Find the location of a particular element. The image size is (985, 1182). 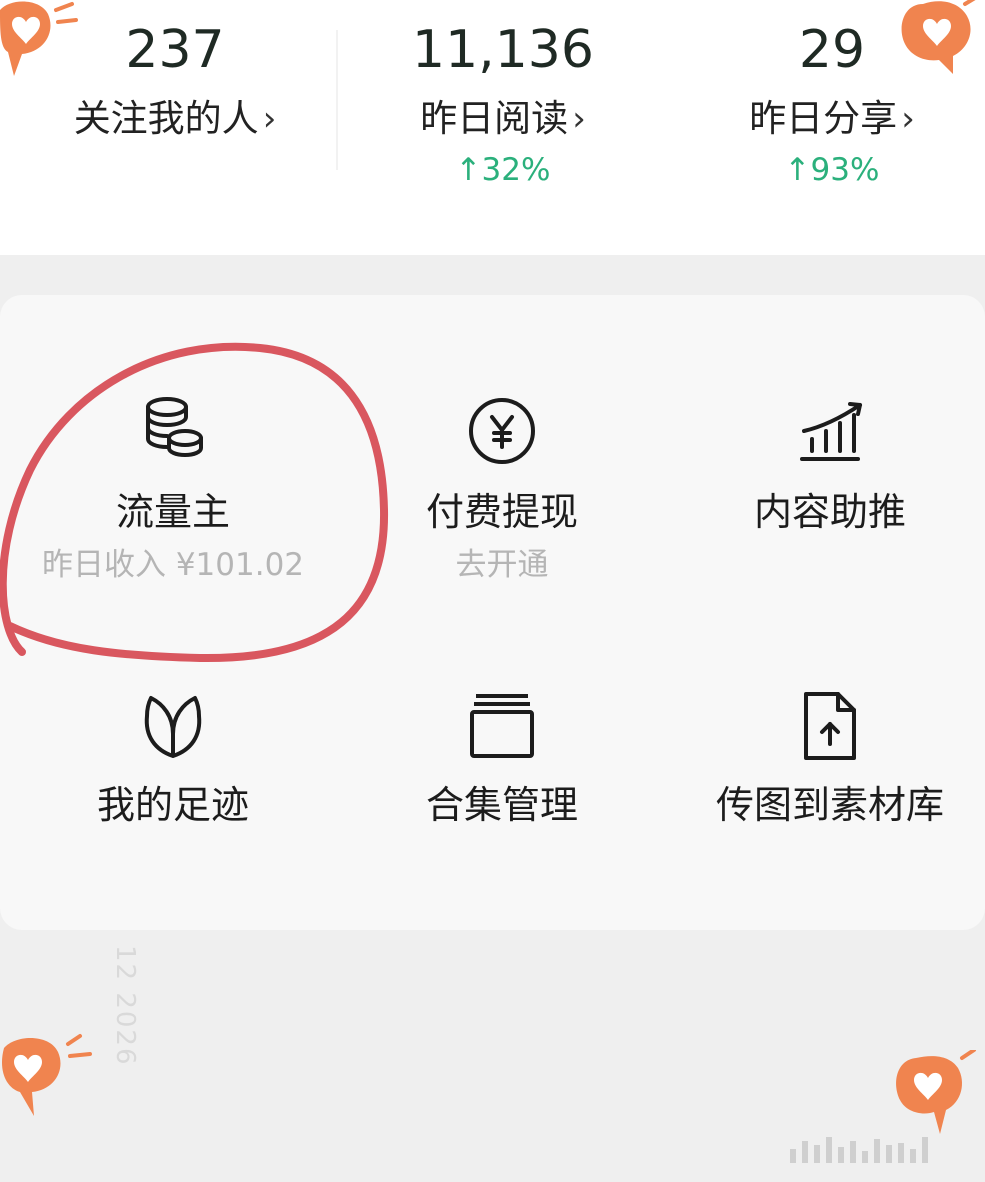

stat-label-text: 昨日阅读 is located at coordinates (494, 118).